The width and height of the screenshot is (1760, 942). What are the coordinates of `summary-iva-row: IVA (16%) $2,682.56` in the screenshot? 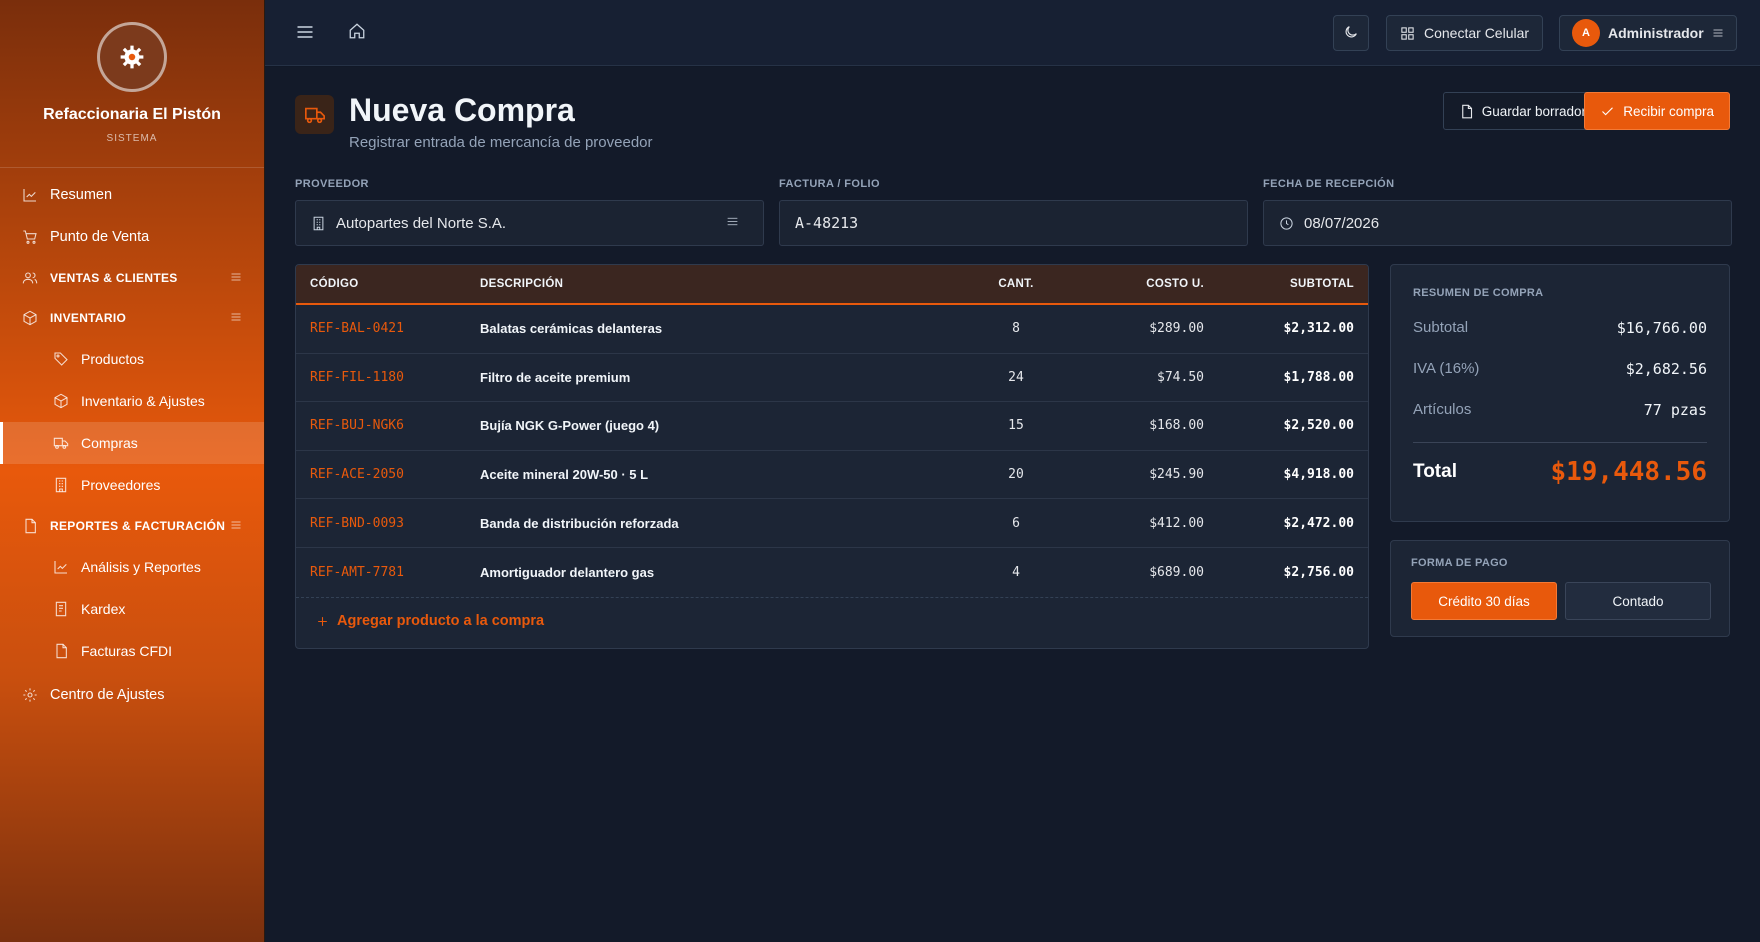 It's located at (1560, 368).